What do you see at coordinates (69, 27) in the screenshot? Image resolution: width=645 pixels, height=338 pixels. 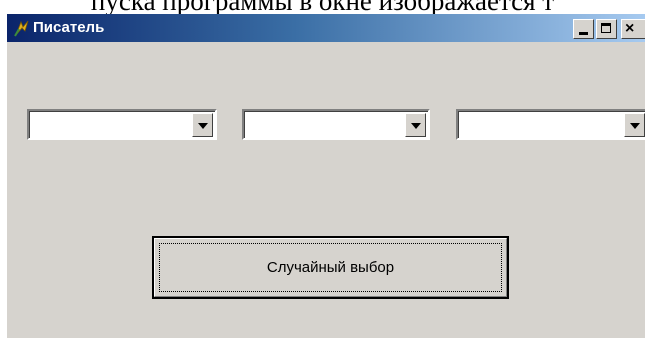 I see `window-title: Писатель` at bounding box center [69, 27].